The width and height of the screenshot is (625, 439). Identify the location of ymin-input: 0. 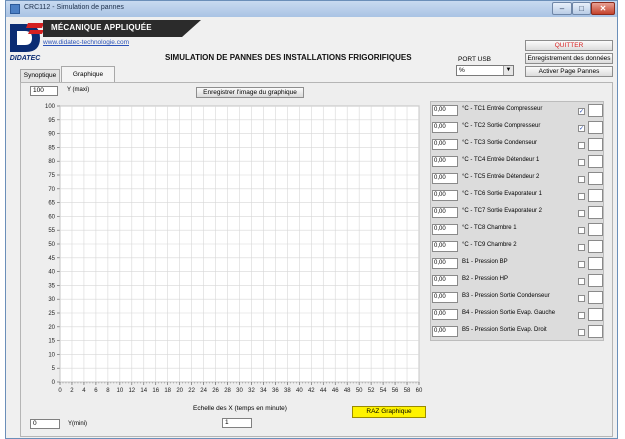
(45, 424).